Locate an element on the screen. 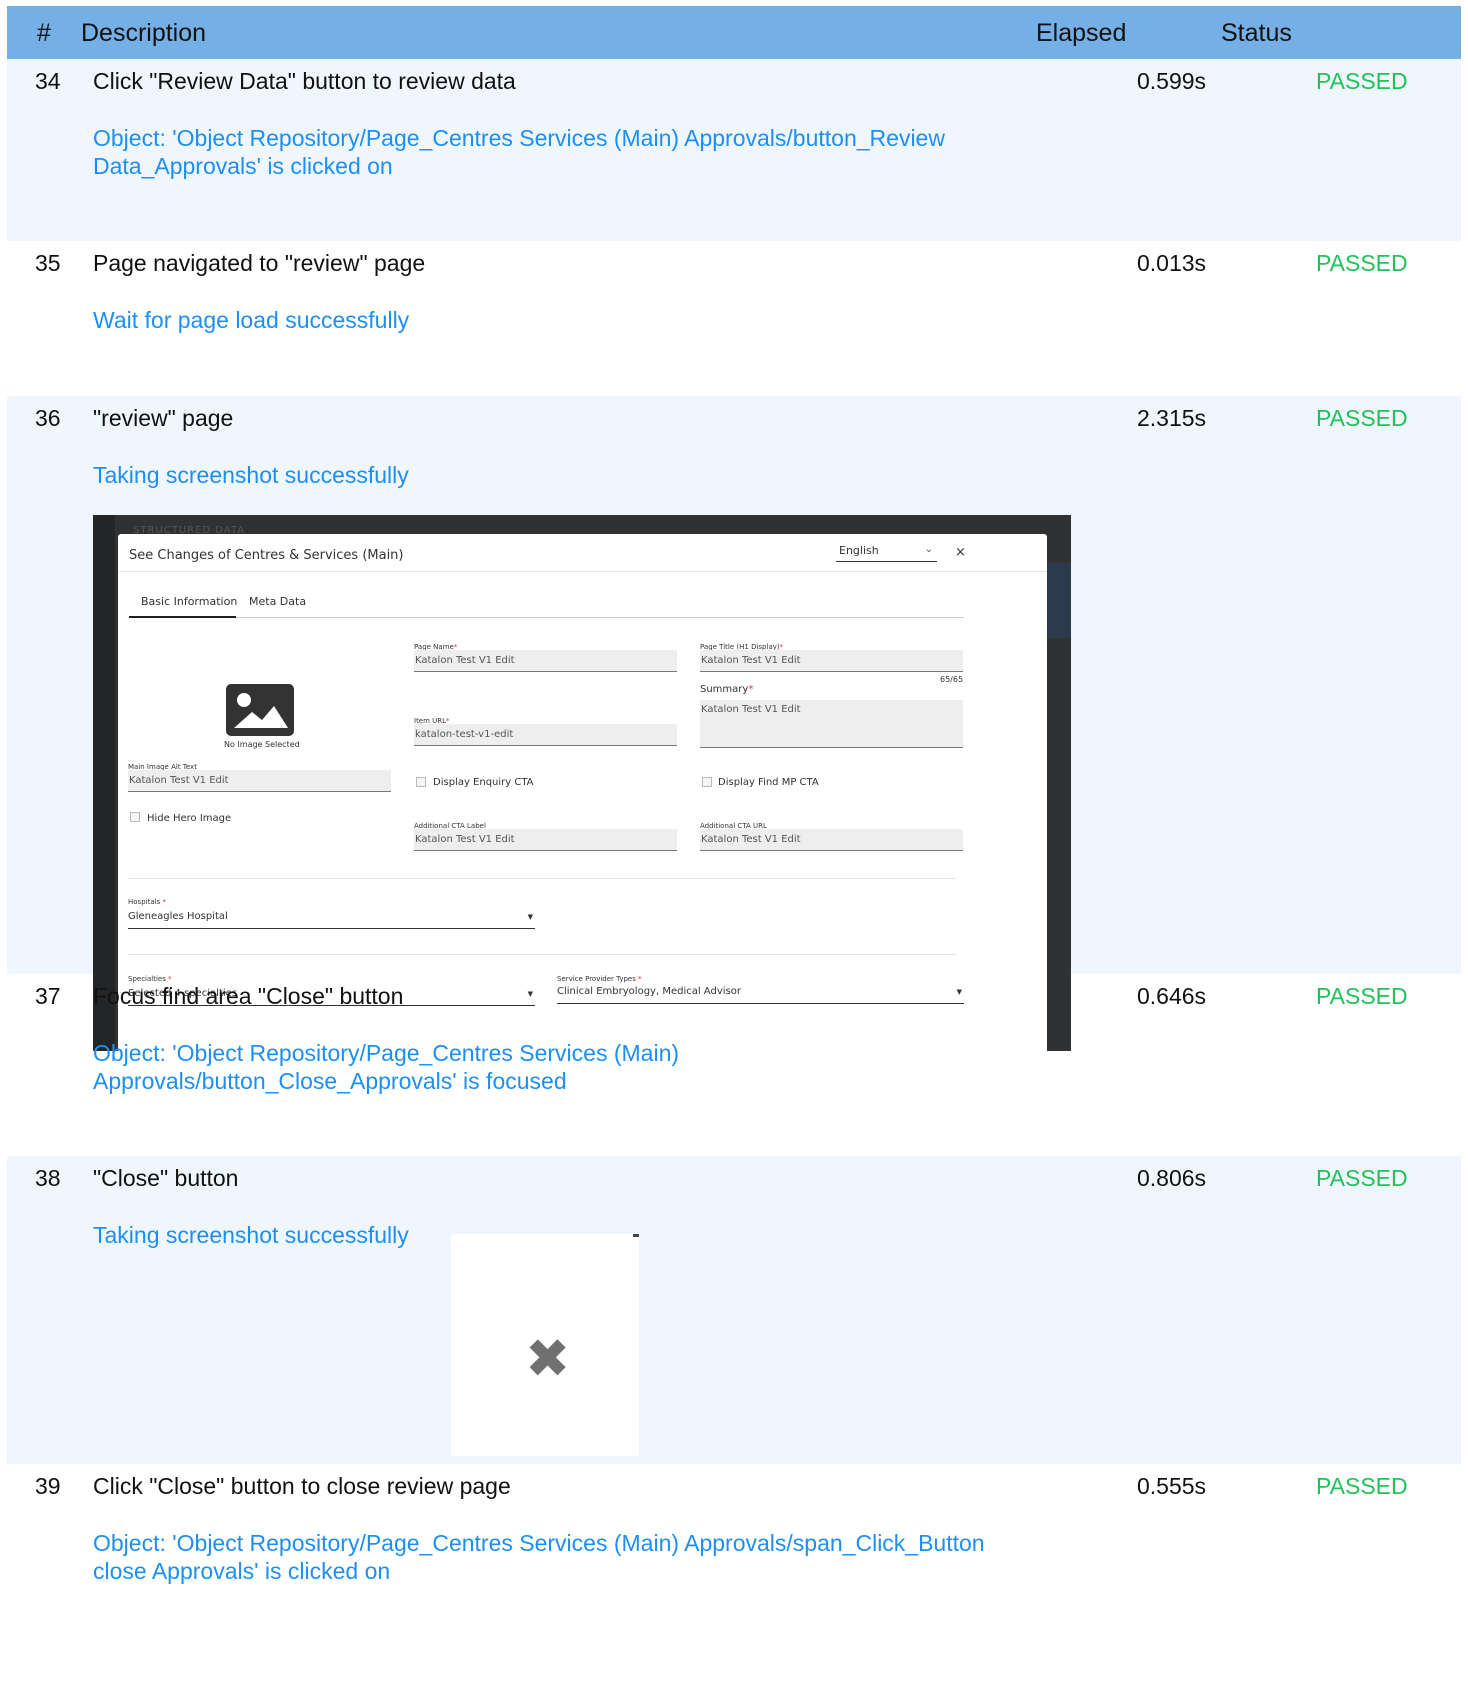  display-find-mp-cta-label: Display Find MP CTA is located at coordinates (768, 782).